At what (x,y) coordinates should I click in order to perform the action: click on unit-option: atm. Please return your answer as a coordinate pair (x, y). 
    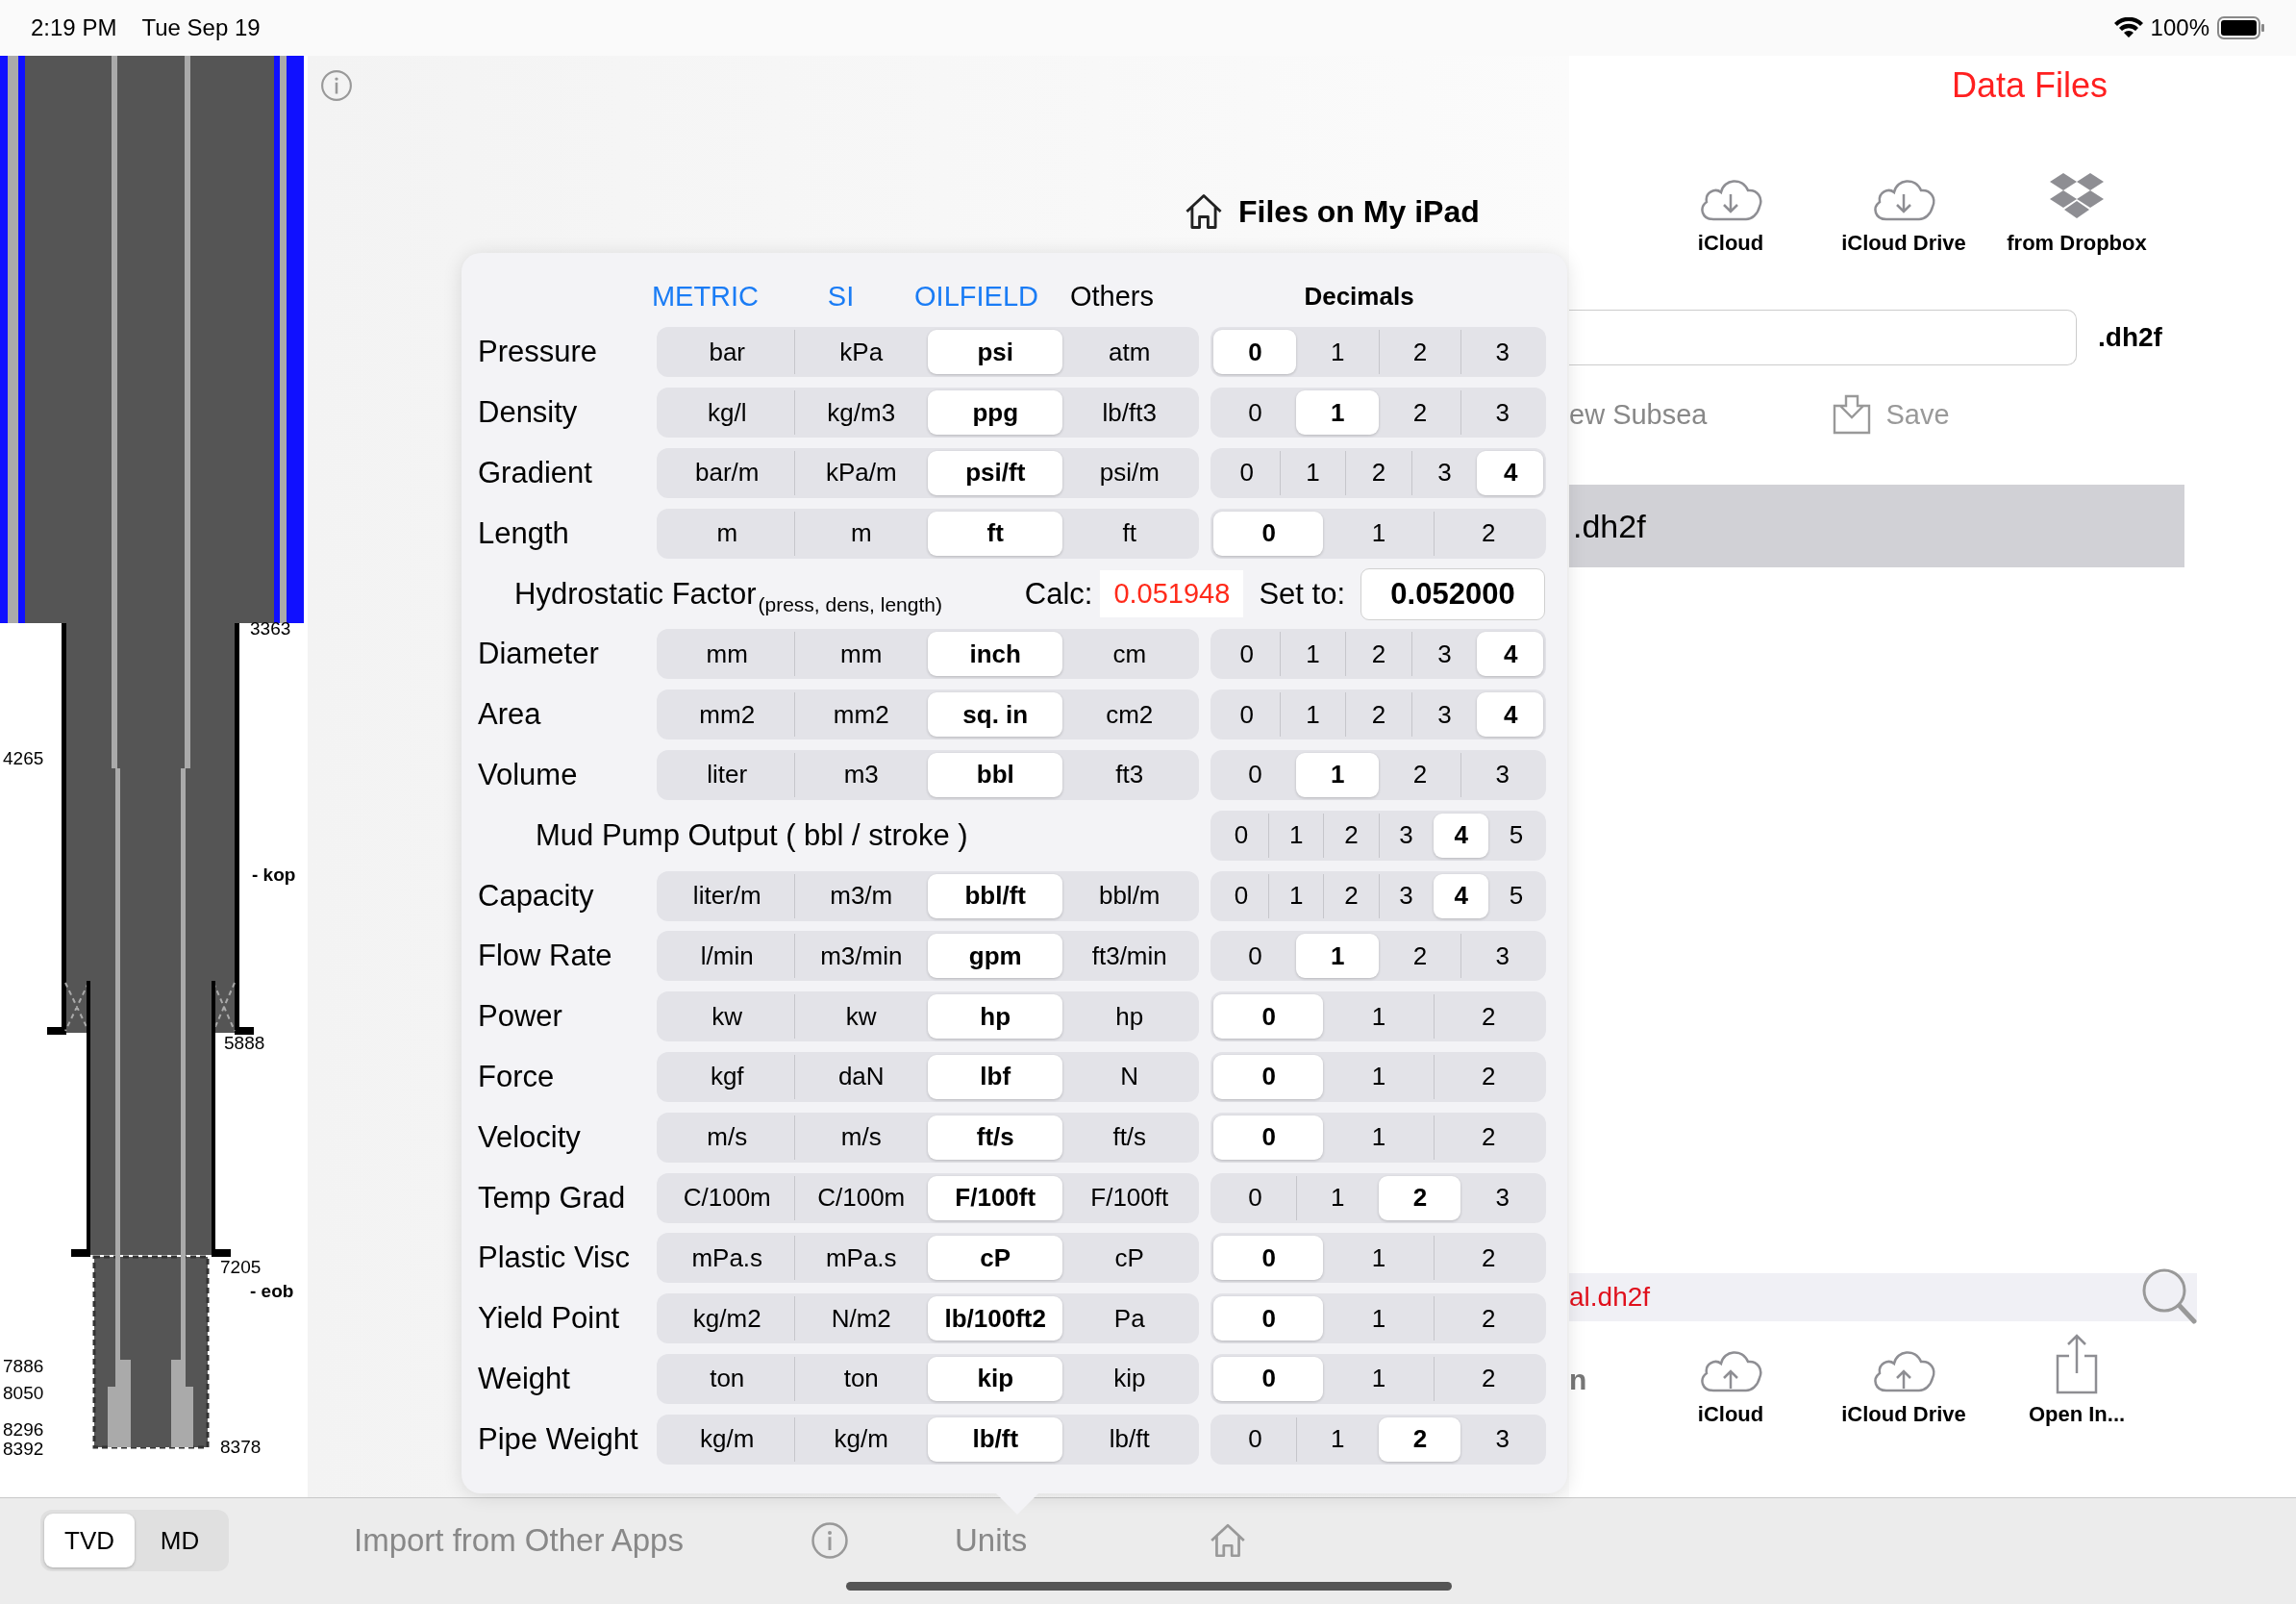
    Looking at the image, I should click on (1128, 352).